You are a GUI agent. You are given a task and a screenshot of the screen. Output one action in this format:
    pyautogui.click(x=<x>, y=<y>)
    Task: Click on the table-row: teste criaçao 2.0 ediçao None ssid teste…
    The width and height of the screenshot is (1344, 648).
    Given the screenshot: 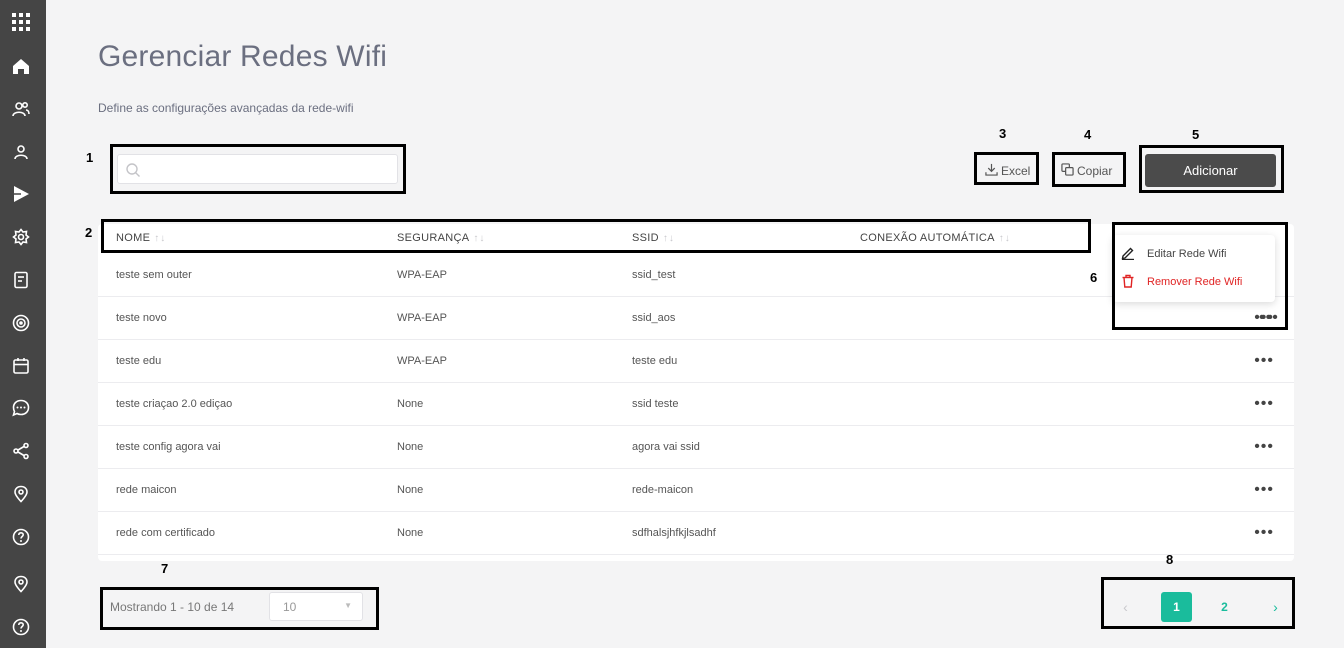 What is the action you would take?
    pyautogui.click(x=696, y=404)
    